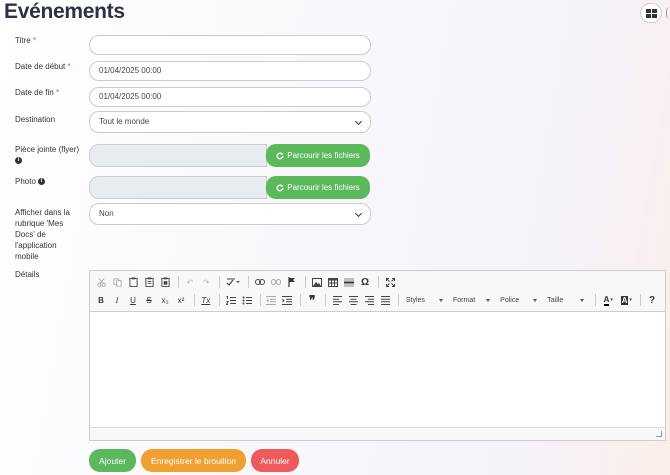  I want to click on date-debut-label: Date de début *, so click(43, 66).